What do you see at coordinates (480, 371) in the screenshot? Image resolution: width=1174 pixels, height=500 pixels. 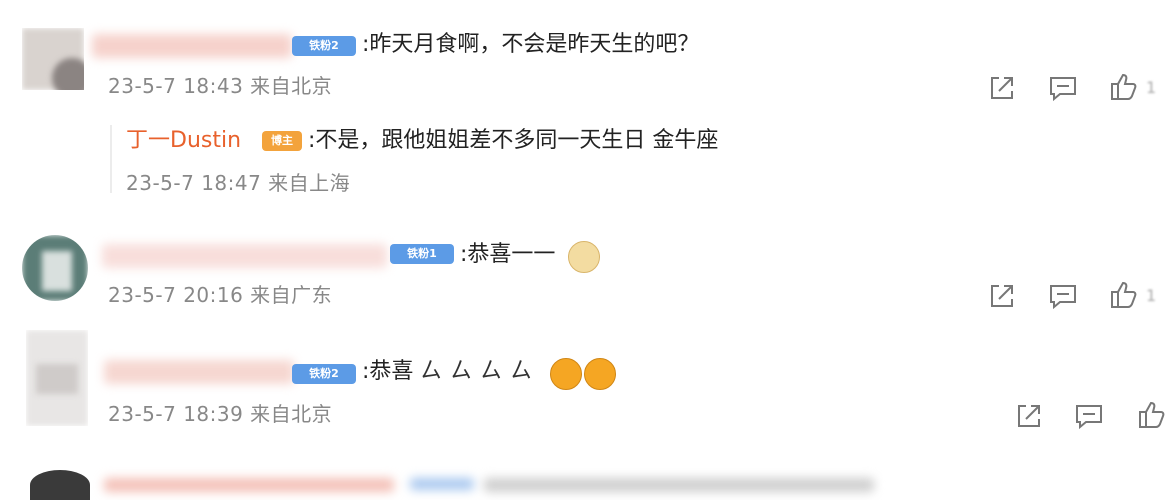 I see `comment-symbols: ㄙㄙㄙㄙ` at bounding box center [480, 371].